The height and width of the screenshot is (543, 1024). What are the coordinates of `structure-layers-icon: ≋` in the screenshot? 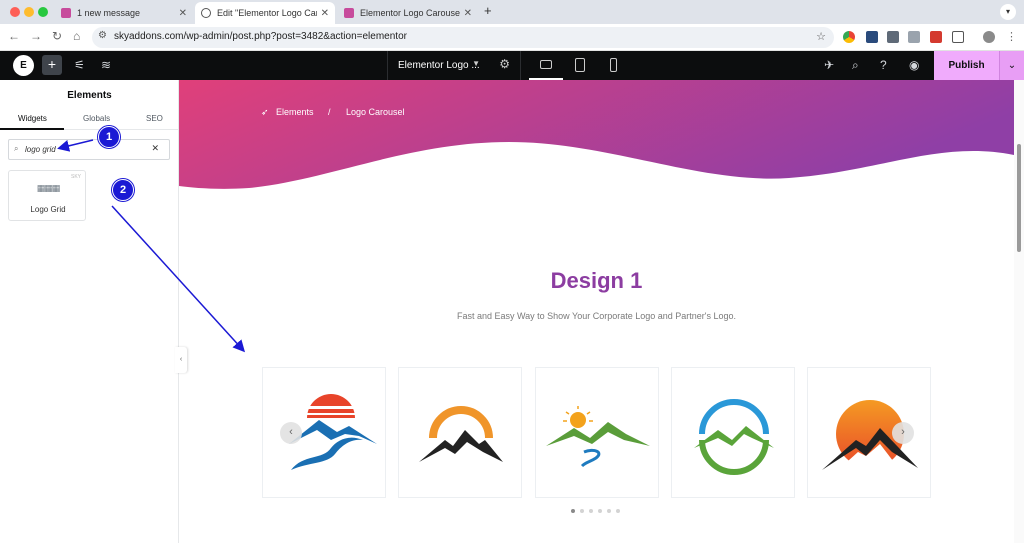 It's located at (106, 65).